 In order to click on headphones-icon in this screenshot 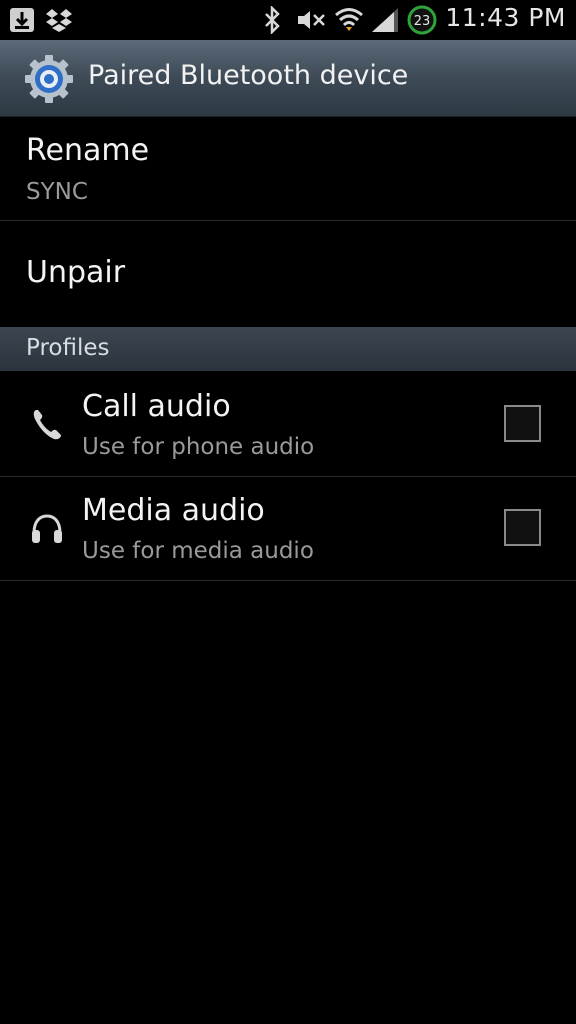, I will do `click(47, 528)`.